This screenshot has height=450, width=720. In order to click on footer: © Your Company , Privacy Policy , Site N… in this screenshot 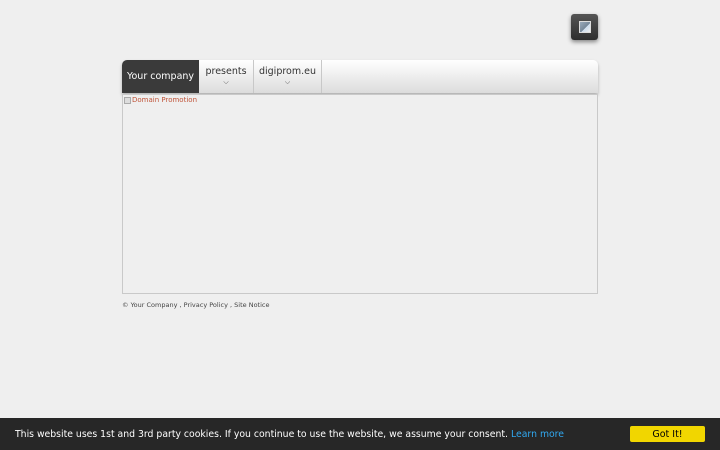, I will do `click(195, 305)`.